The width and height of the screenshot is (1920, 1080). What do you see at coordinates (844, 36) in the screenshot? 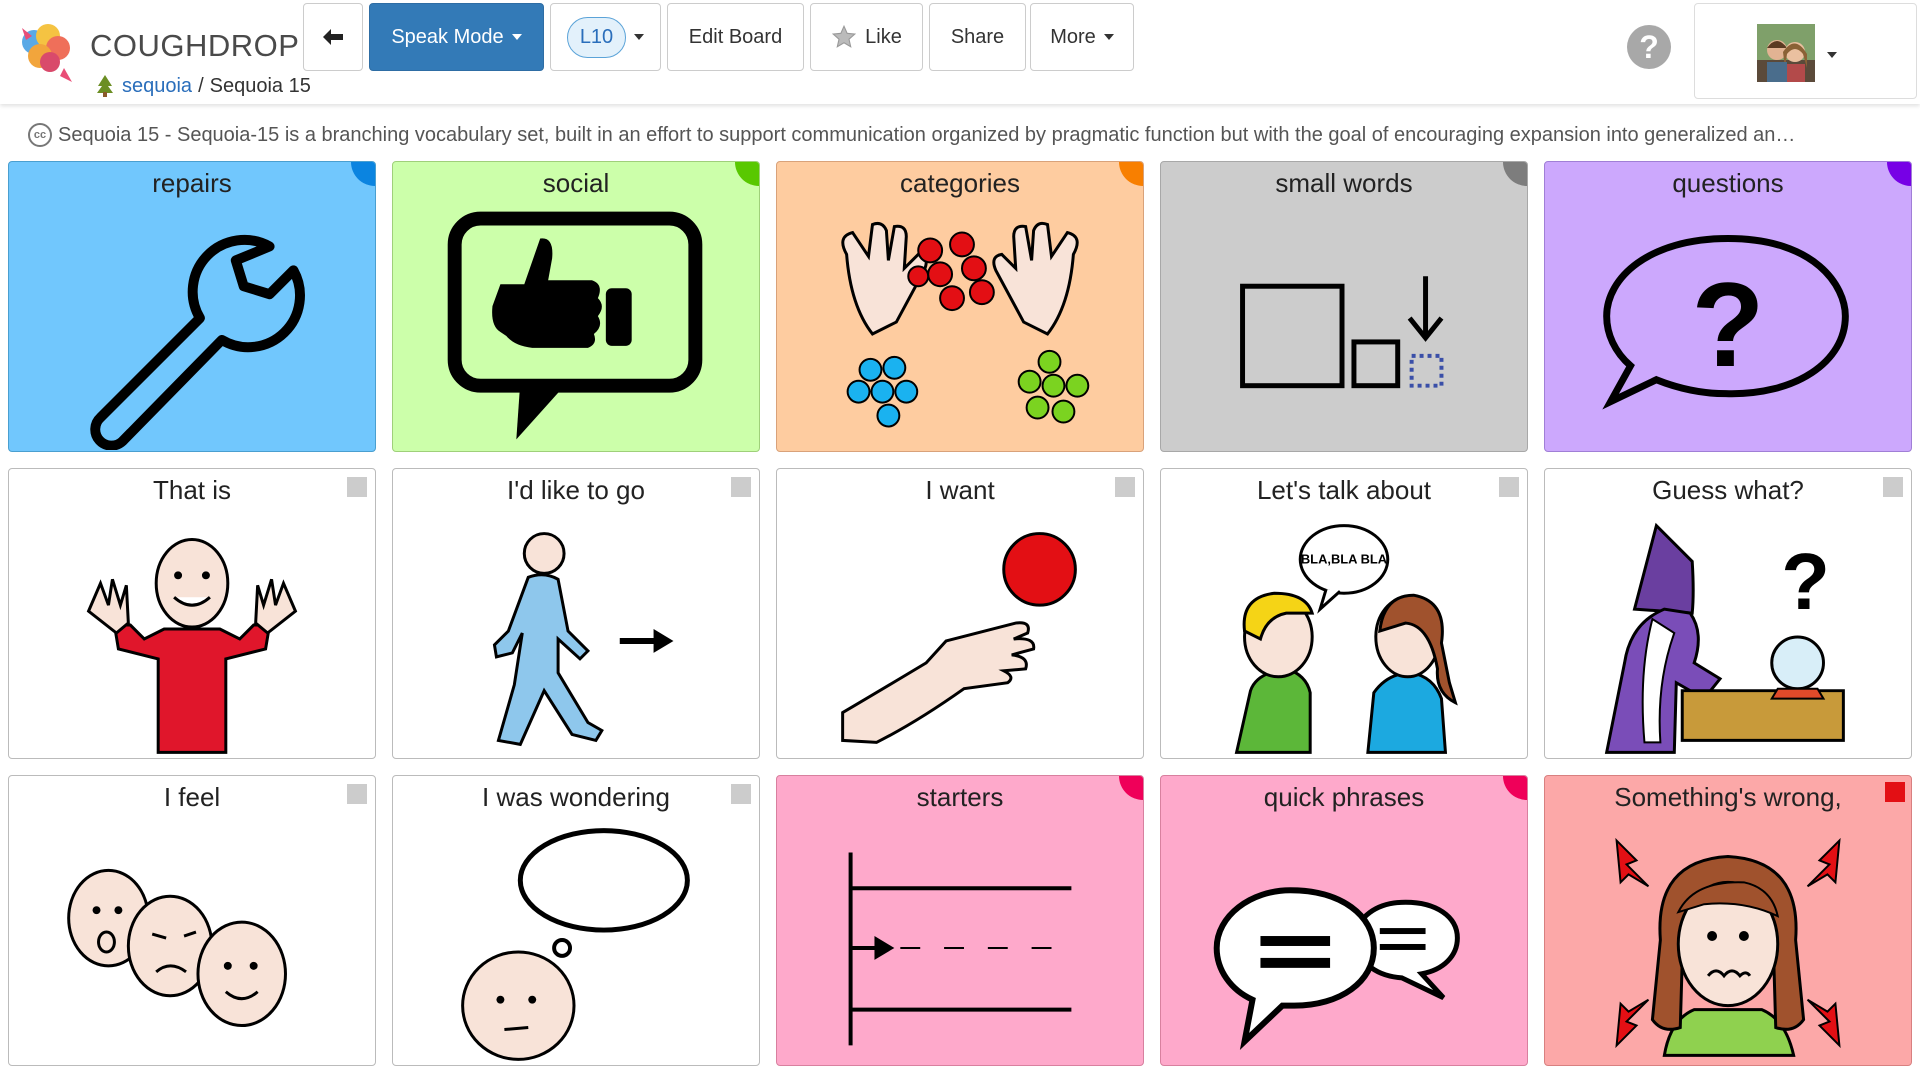
I see `star-icon` at bounding box center [844, 36].